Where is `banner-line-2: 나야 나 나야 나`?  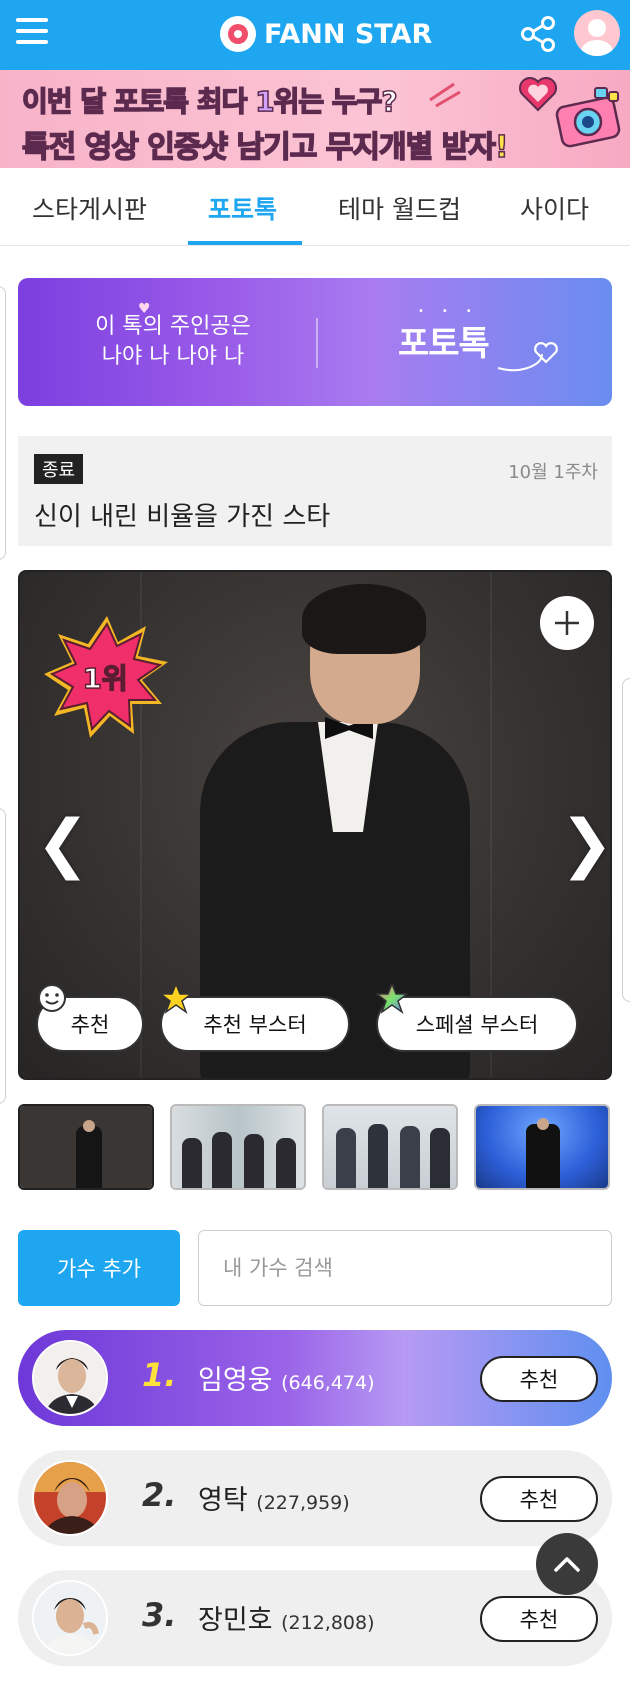 banner-line-2: 나야 나 나야 나 is located at coordinates (173, 356).